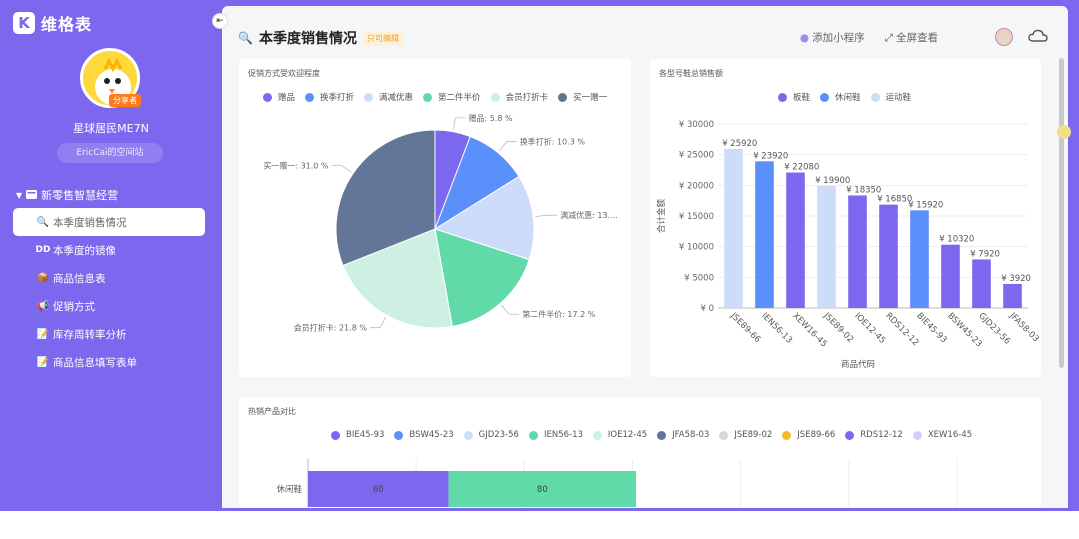  I want to click on space-button: EricCai的空间站, so click(110, 153).